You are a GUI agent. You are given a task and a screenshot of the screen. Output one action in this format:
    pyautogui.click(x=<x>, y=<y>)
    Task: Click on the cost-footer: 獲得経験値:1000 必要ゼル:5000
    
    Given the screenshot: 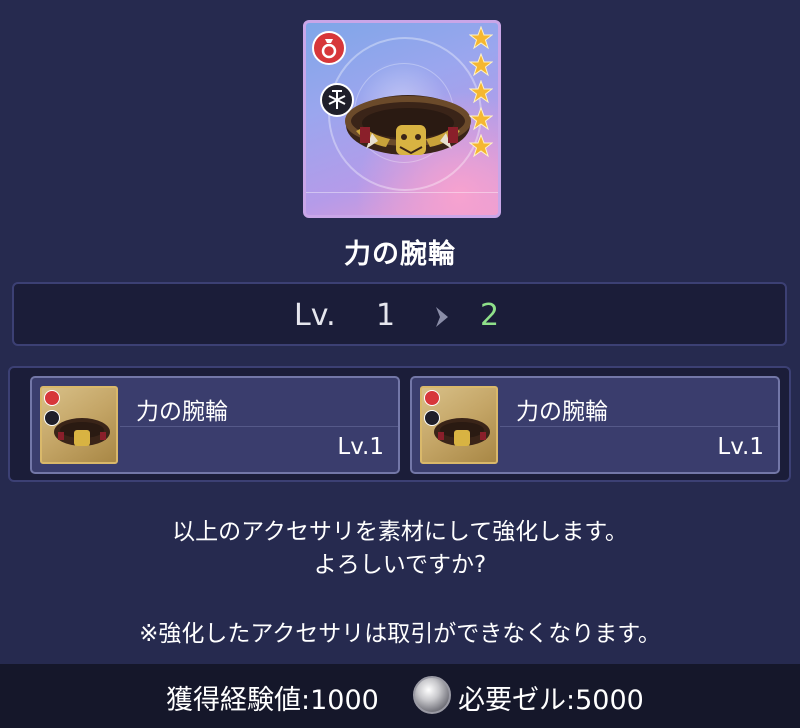 What is the action you would take?
    pyautogui.click(x=400, y=696)
    